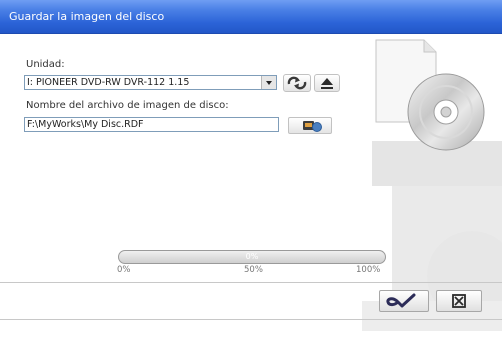 The width and height of the screenshot is (502, 344). Describe the element at coordinates (401, 300) in the screenshot. I see `ok-checkmark-icon` at that location.